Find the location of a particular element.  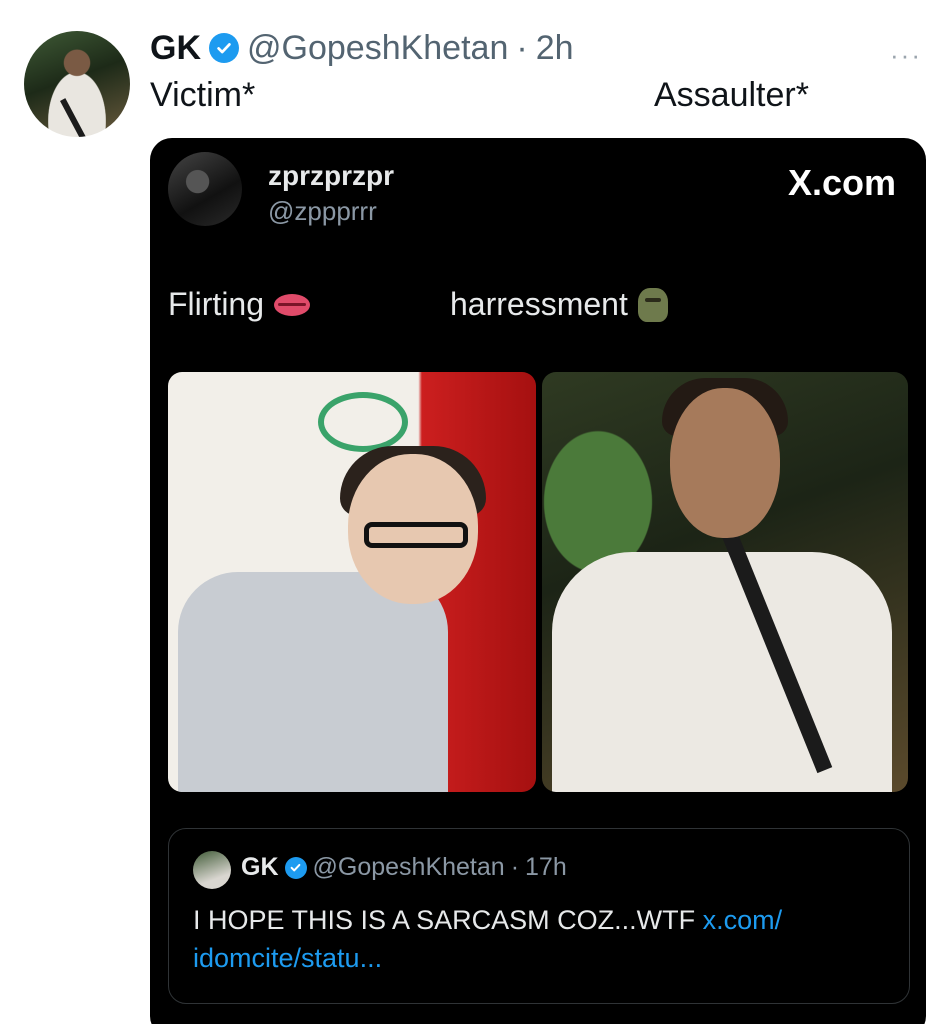

embedded-avatar is located at coordinates (205, 189).